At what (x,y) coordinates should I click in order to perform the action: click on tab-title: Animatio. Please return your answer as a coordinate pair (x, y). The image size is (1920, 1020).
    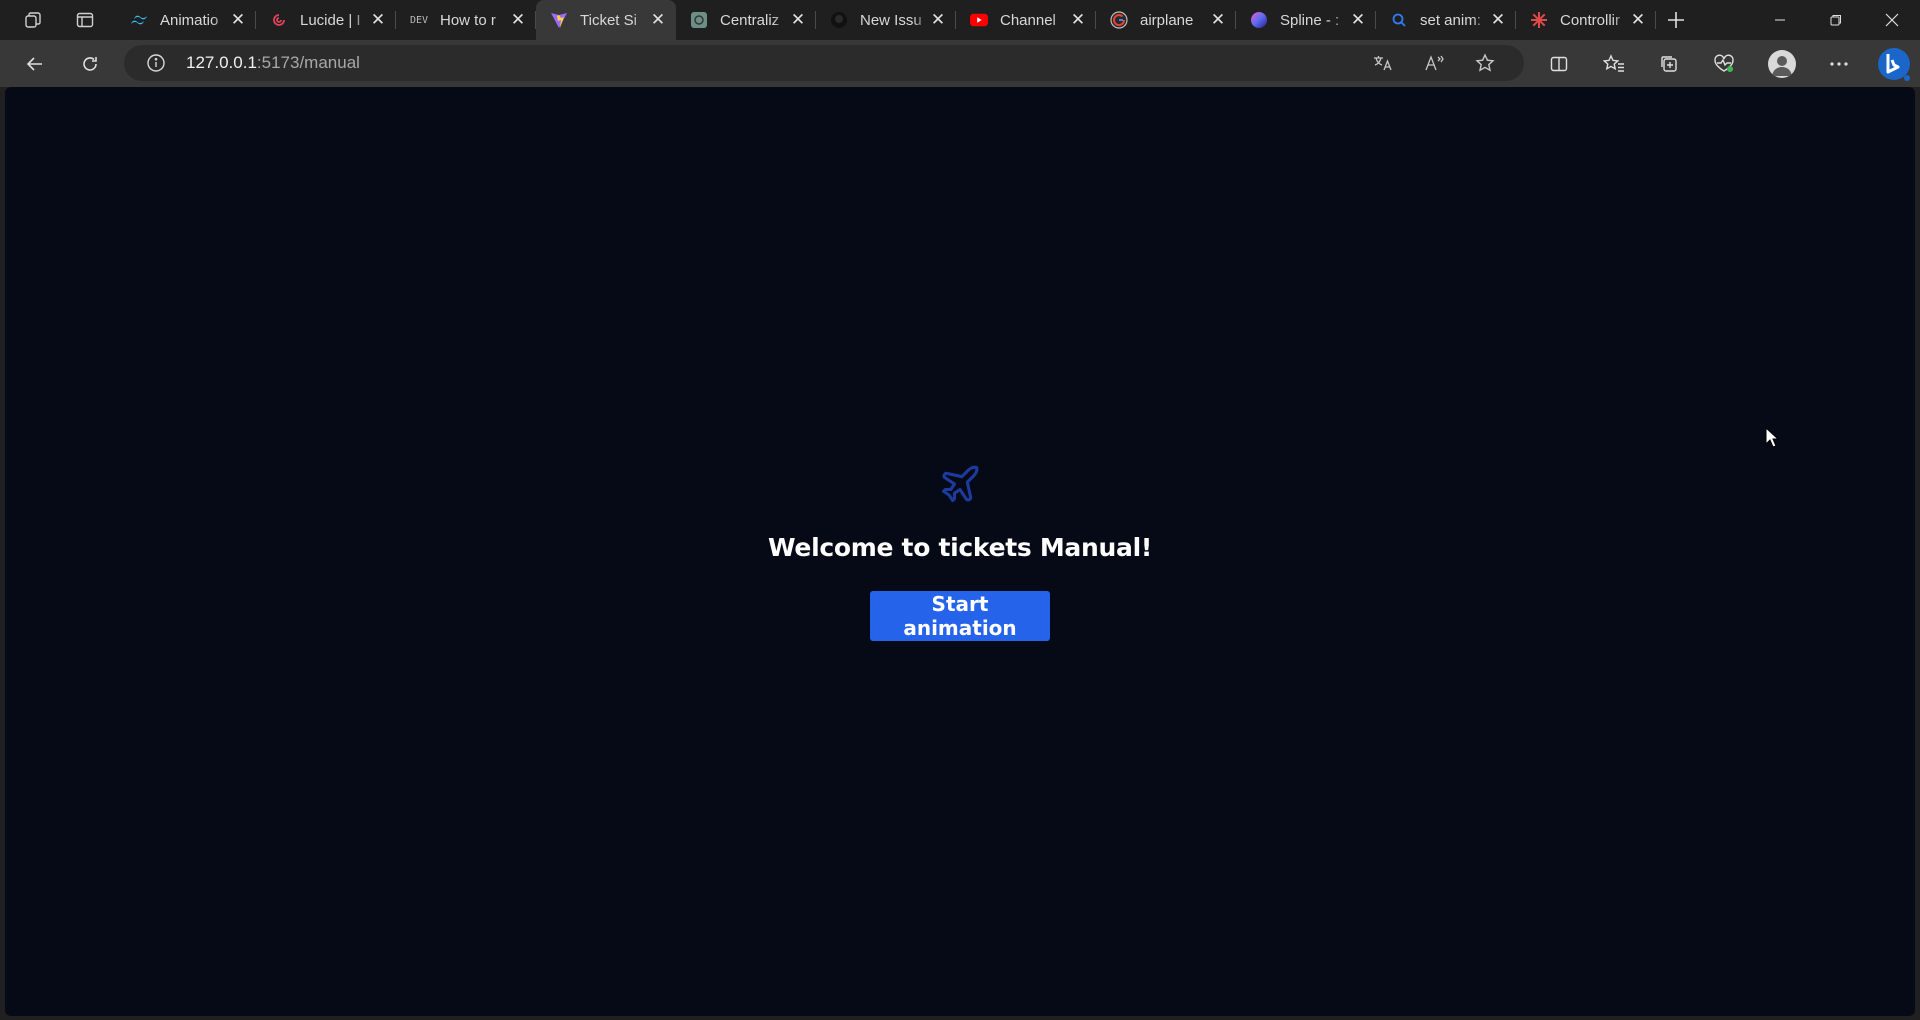
    Looking at the image, I should click on (189, 20).